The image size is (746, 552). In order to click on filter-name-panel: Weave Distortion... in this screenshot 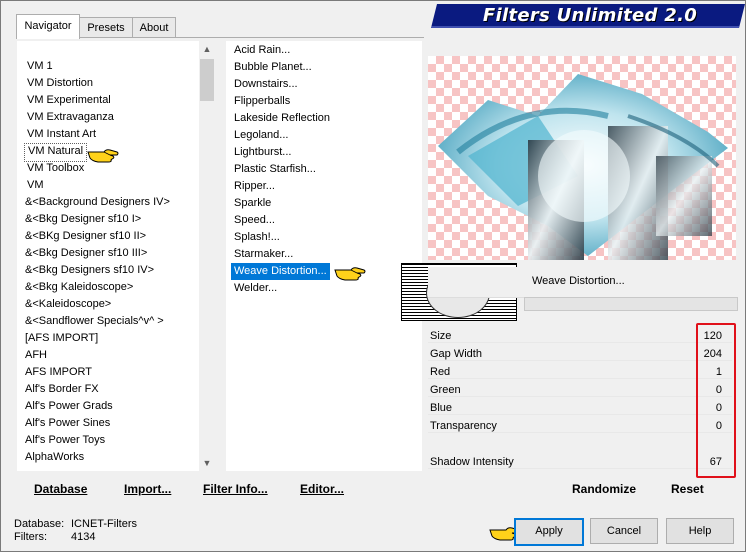, I will do `click(582, 282)`.